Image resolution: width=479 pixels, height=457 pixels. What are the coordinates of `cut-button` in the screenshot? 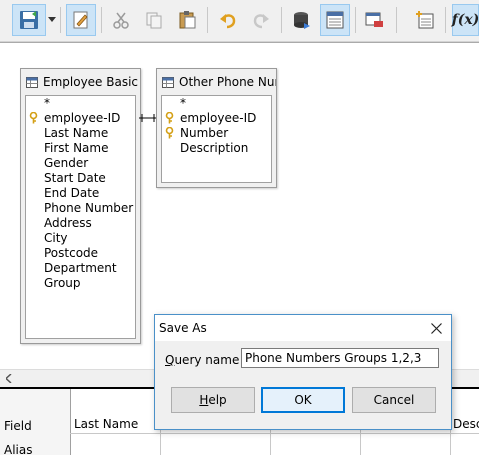 It's located at (121, 20).